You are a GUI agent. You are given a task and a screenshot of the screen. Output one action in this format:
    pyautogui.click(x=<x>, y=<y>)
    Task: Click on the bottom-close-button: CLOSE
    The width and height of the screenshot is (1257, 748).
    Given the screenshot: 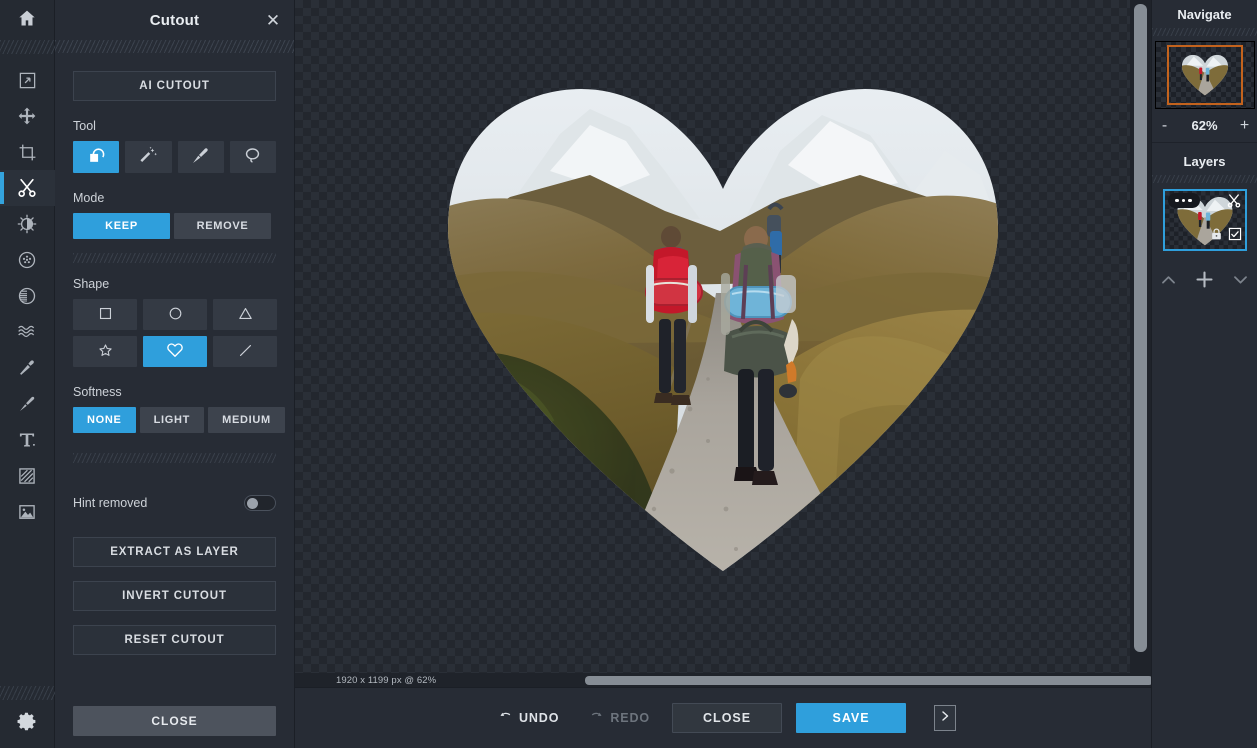 What is the action you would take?
    pyautogui.click(x=727, y=718)
    